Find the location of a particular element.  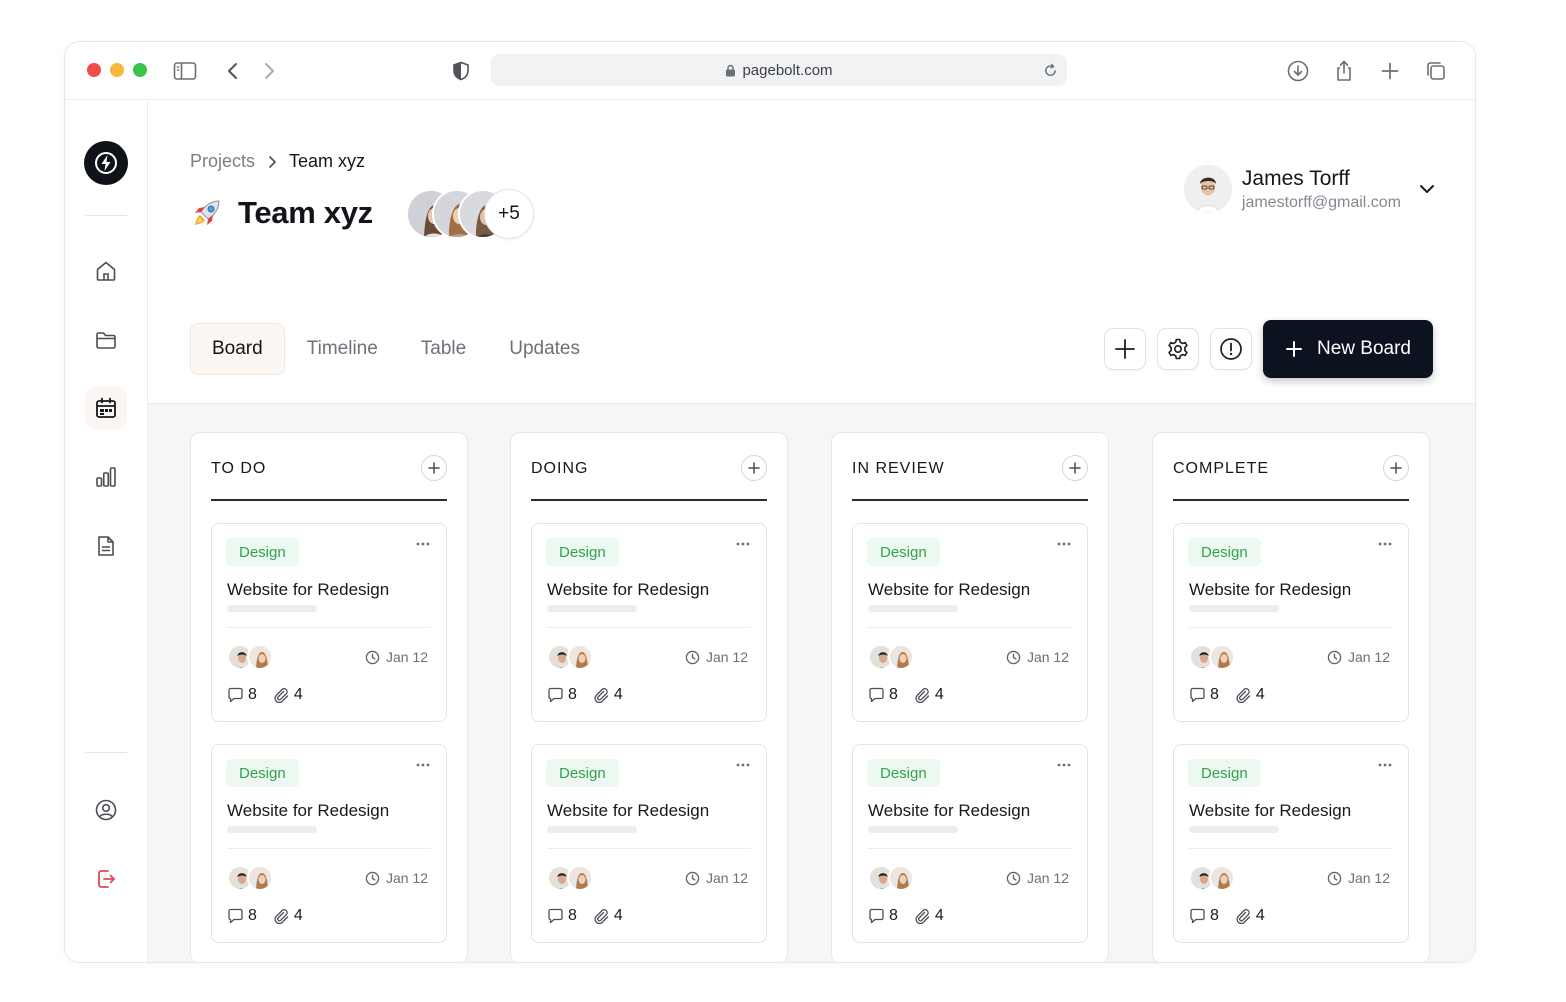

sidebar-item-projects is located at coordinates (106, 340).